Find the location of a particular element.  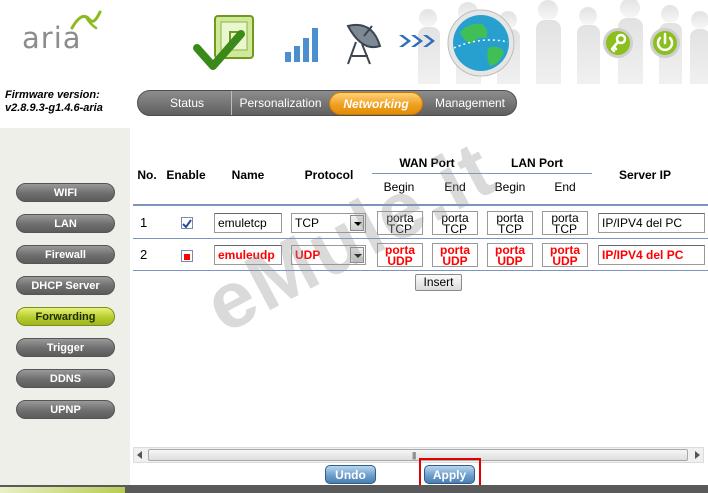

protocol-select: TCP is located at coordinates (328, 223).